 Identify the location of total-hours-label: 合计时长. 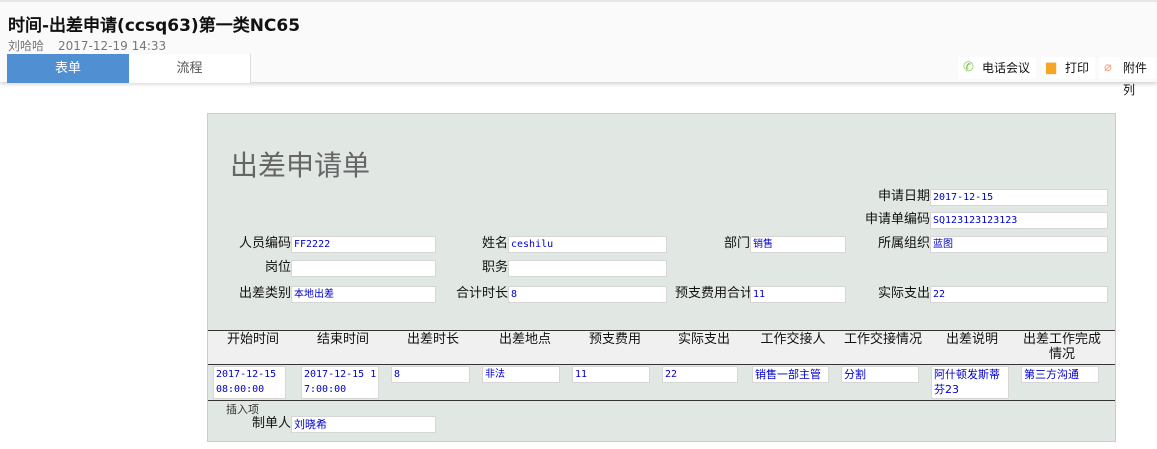
(481, 293).